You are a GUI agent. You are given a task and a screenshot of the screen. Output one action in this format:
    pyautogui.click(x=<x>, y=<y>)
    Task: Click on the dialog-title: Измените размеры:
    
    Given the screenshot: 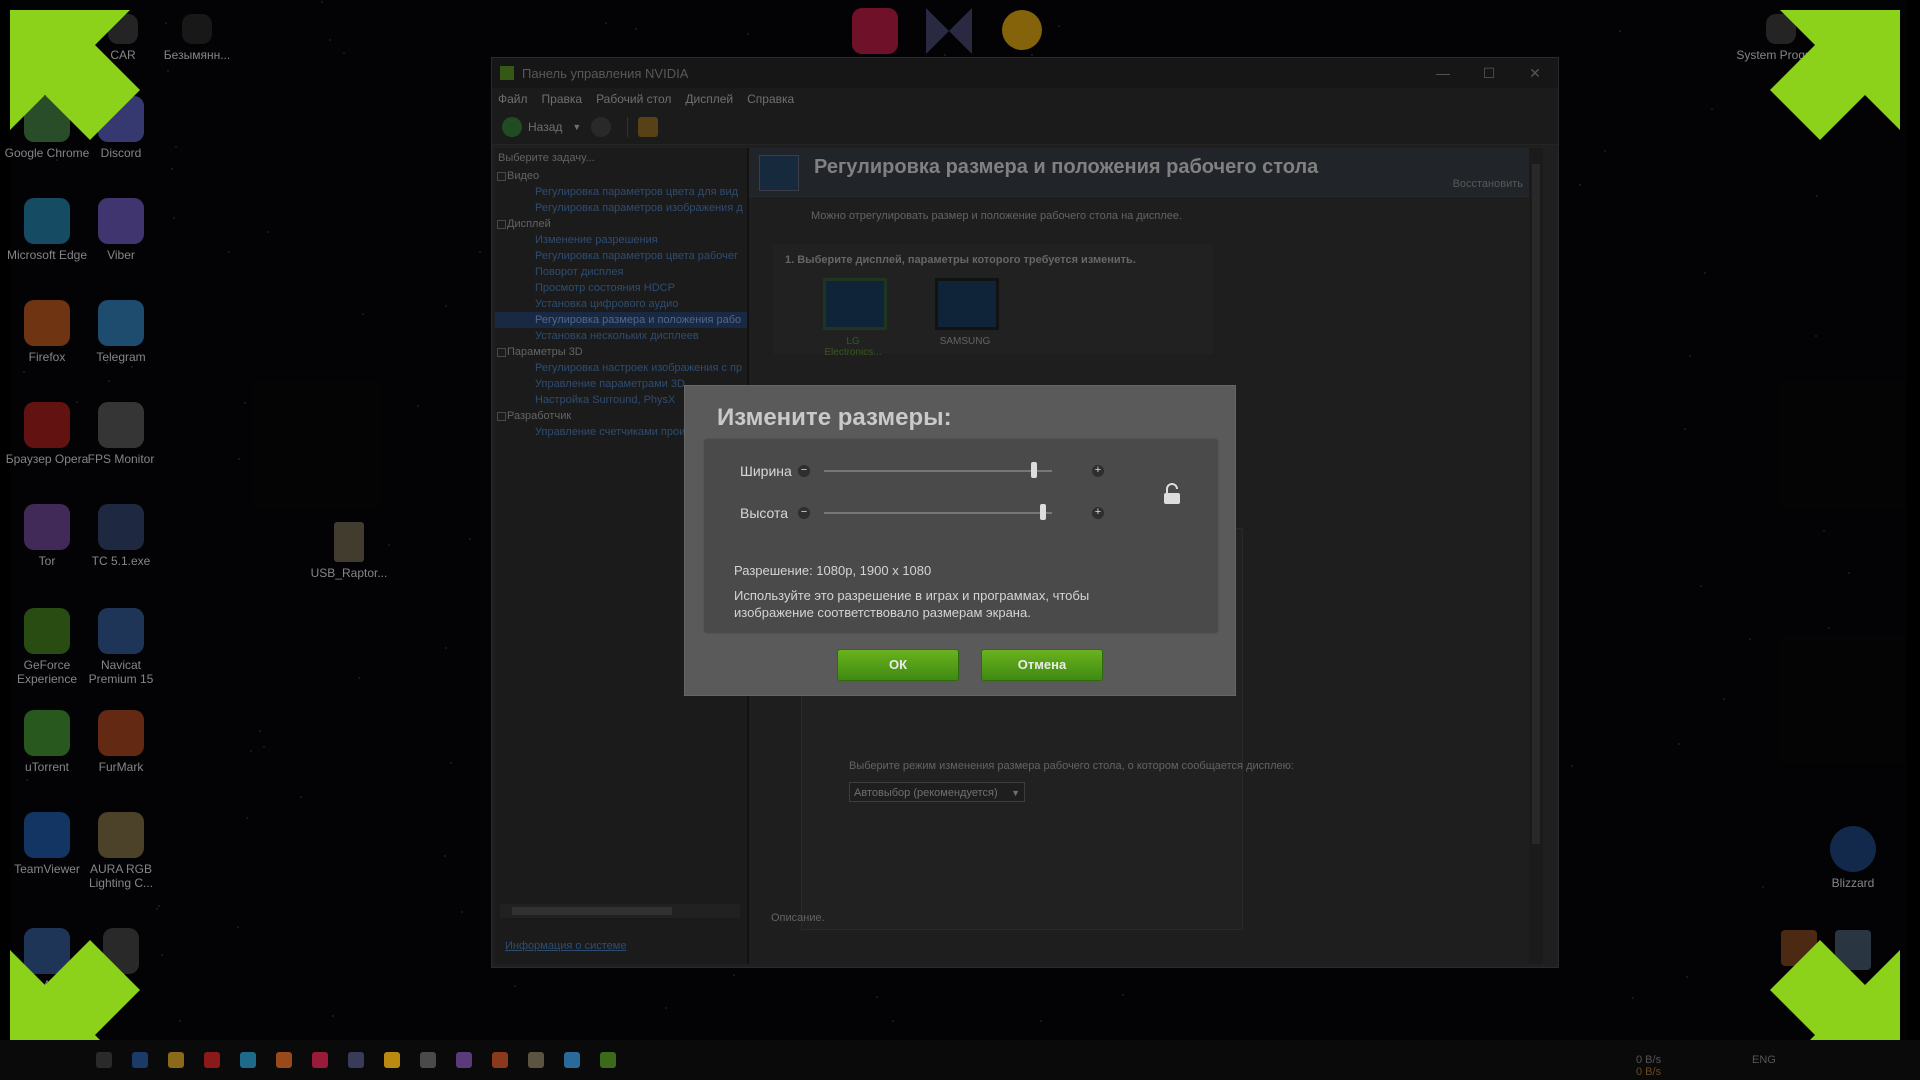 What is the action you would take?
    pyautogui.click(x=834, y=417)
    